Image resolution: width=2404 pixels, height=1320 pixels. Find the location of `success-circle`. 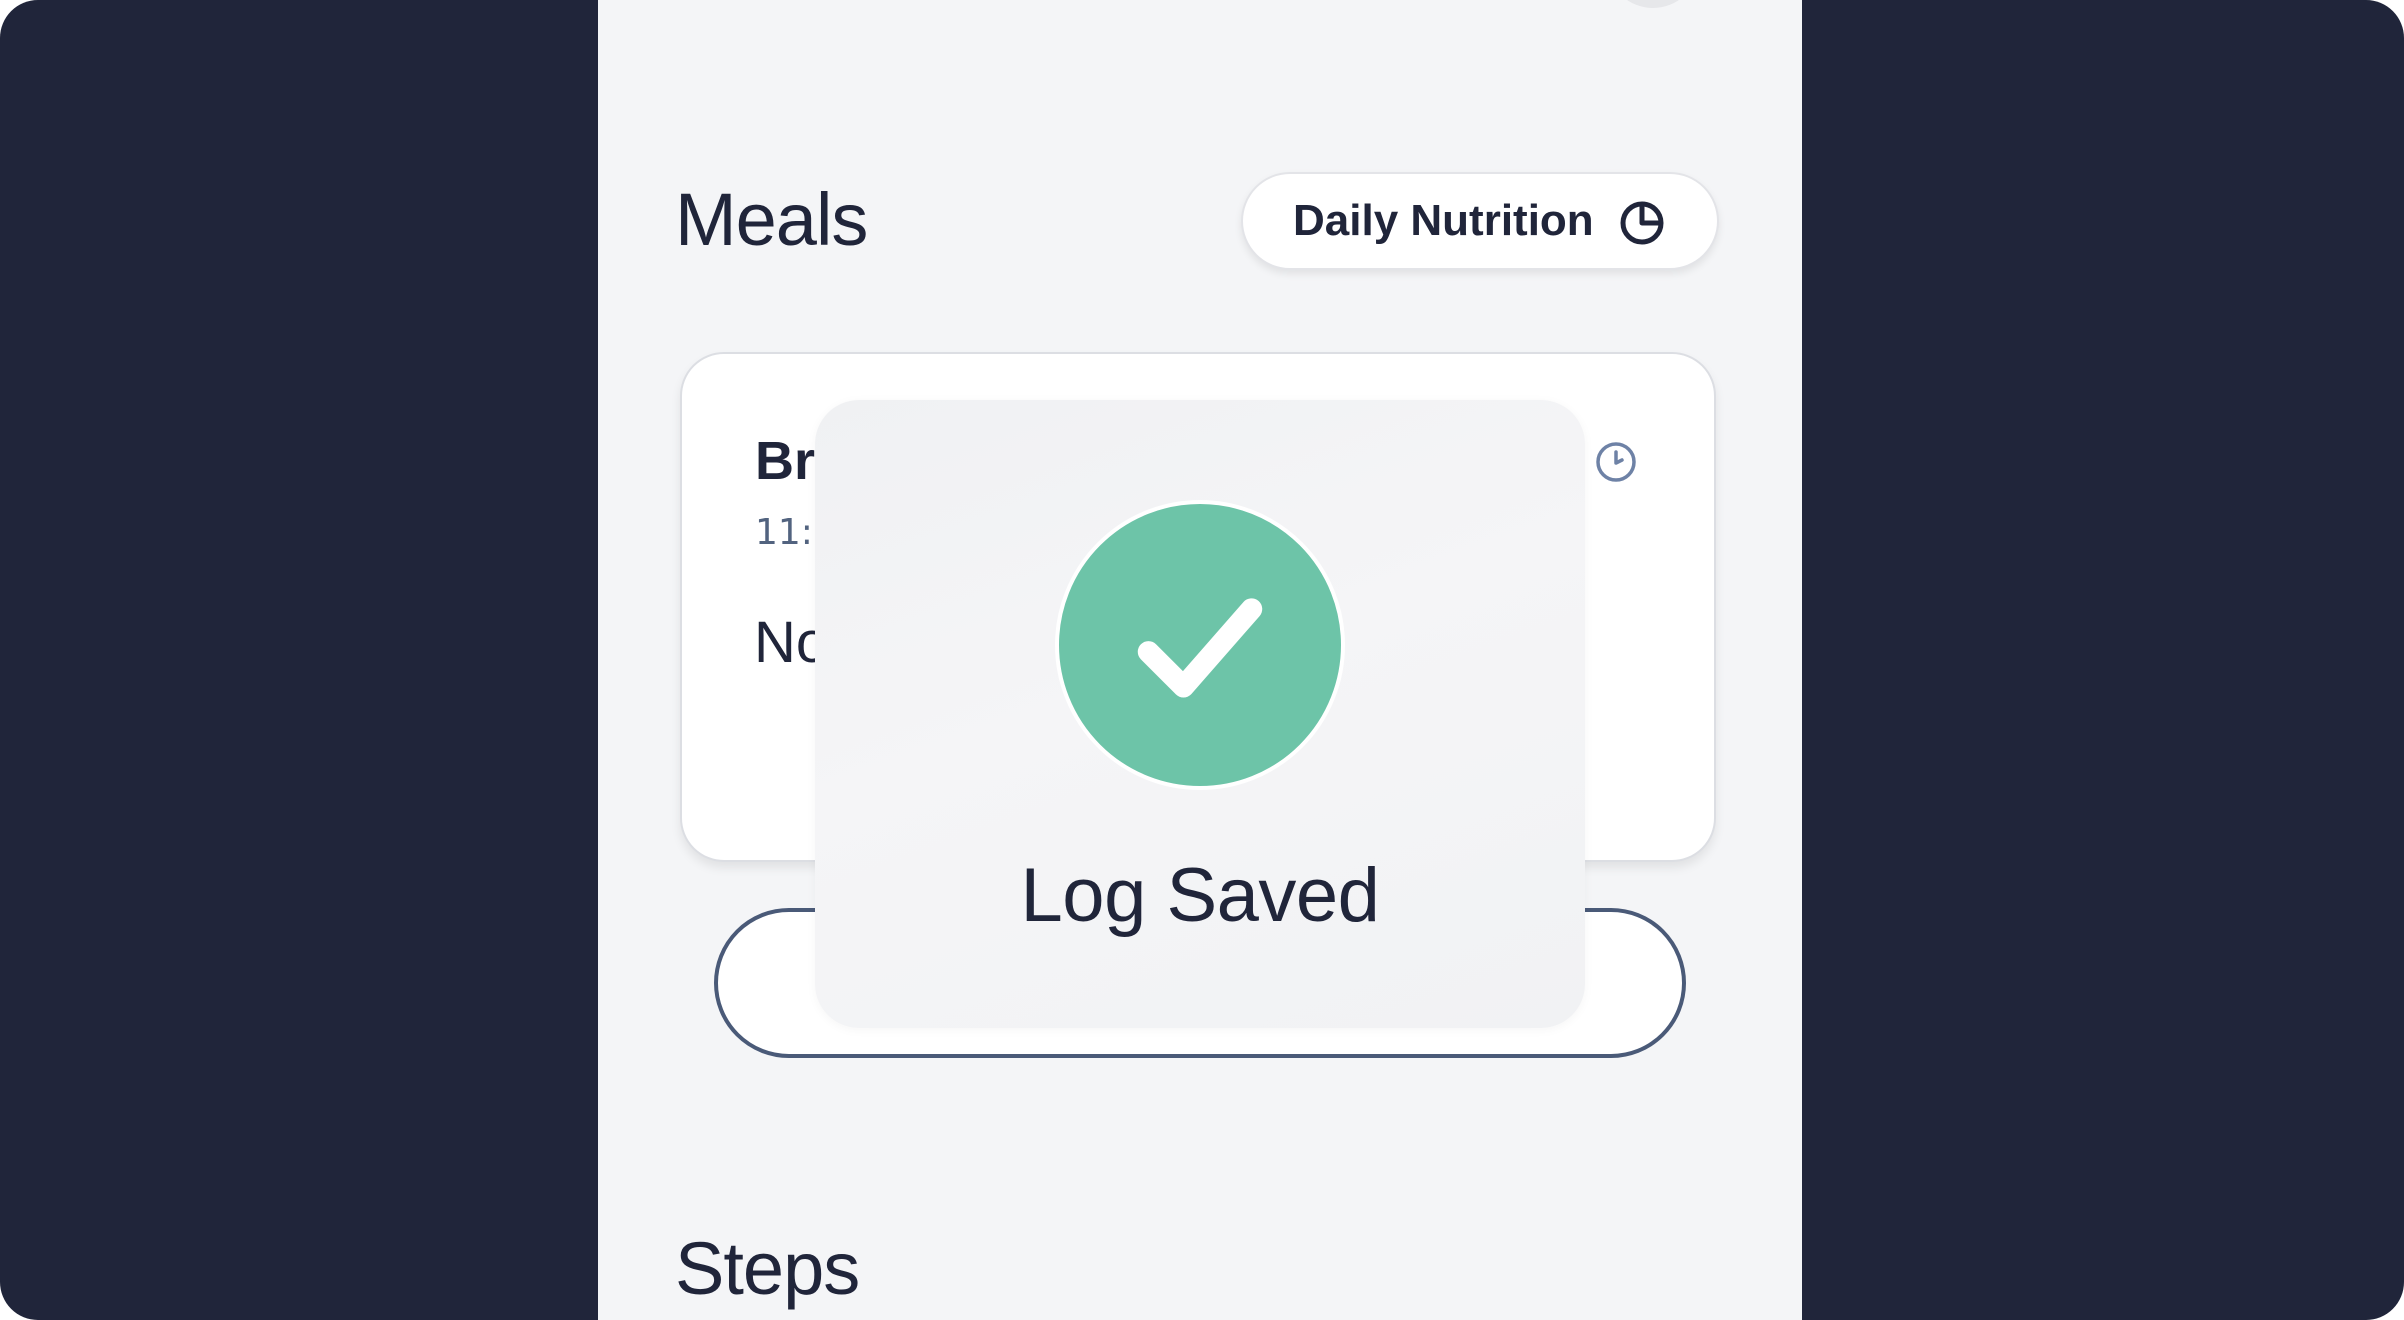

success-circle is located at coordinates (1200, 645).